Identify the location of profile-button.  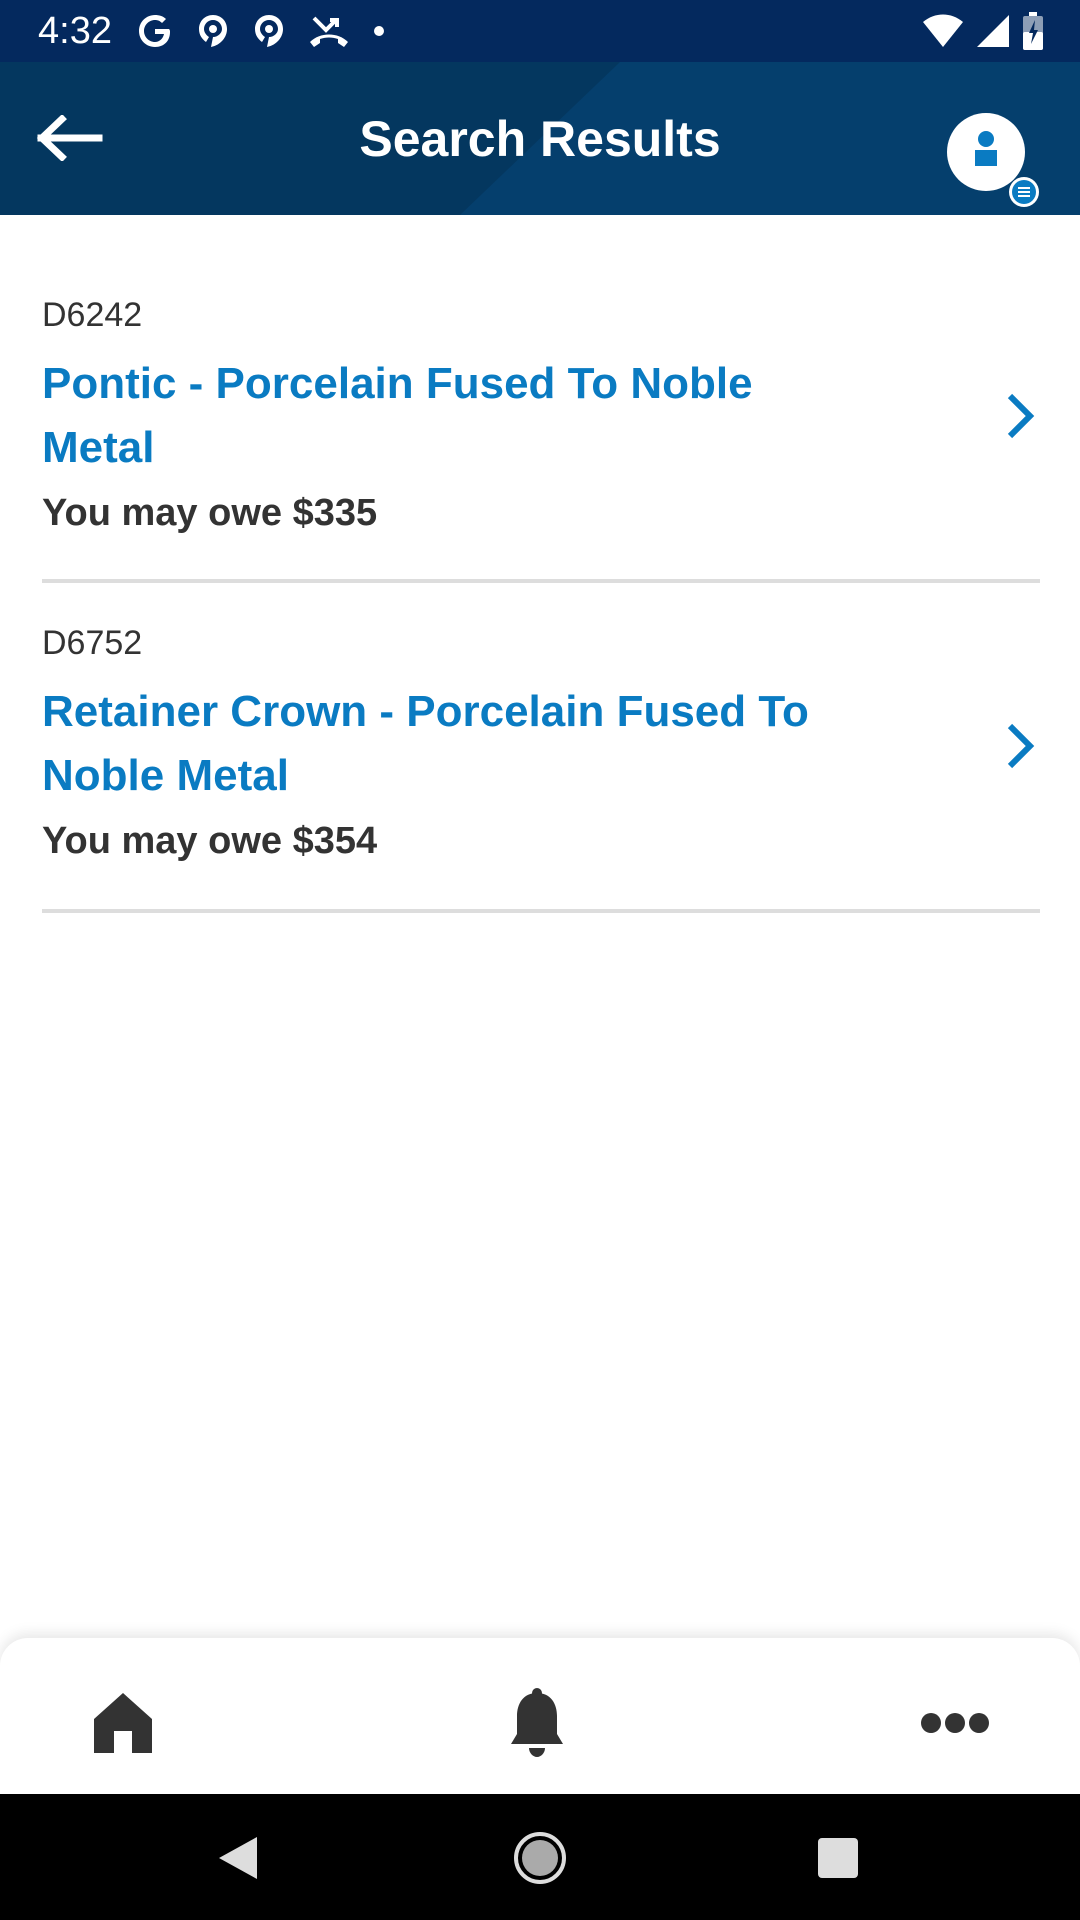
(994, 160).